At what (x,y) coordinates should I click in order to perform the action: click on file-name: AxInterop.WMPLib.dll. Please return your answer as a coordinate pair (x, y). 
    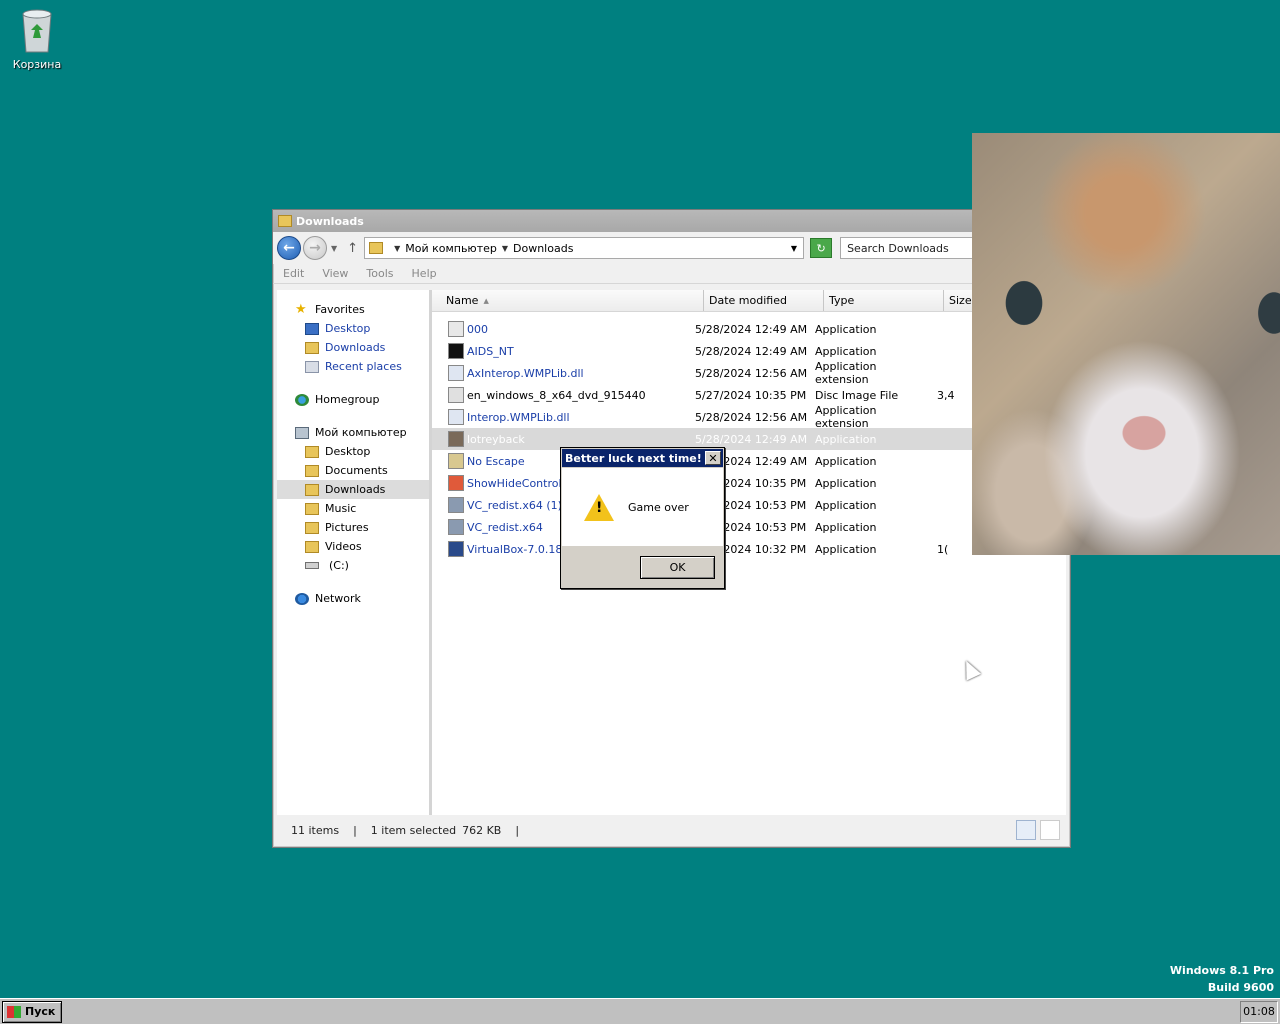
    Looking at the image, I should click on (525, 373).